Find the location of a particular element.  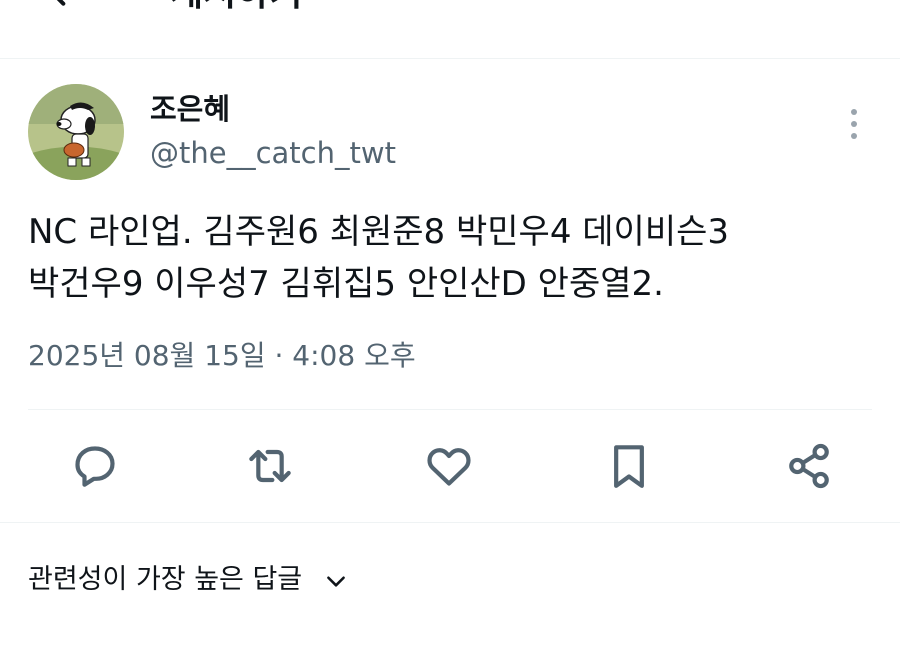

arrow-left-icon is located at coordinates (60, 6).